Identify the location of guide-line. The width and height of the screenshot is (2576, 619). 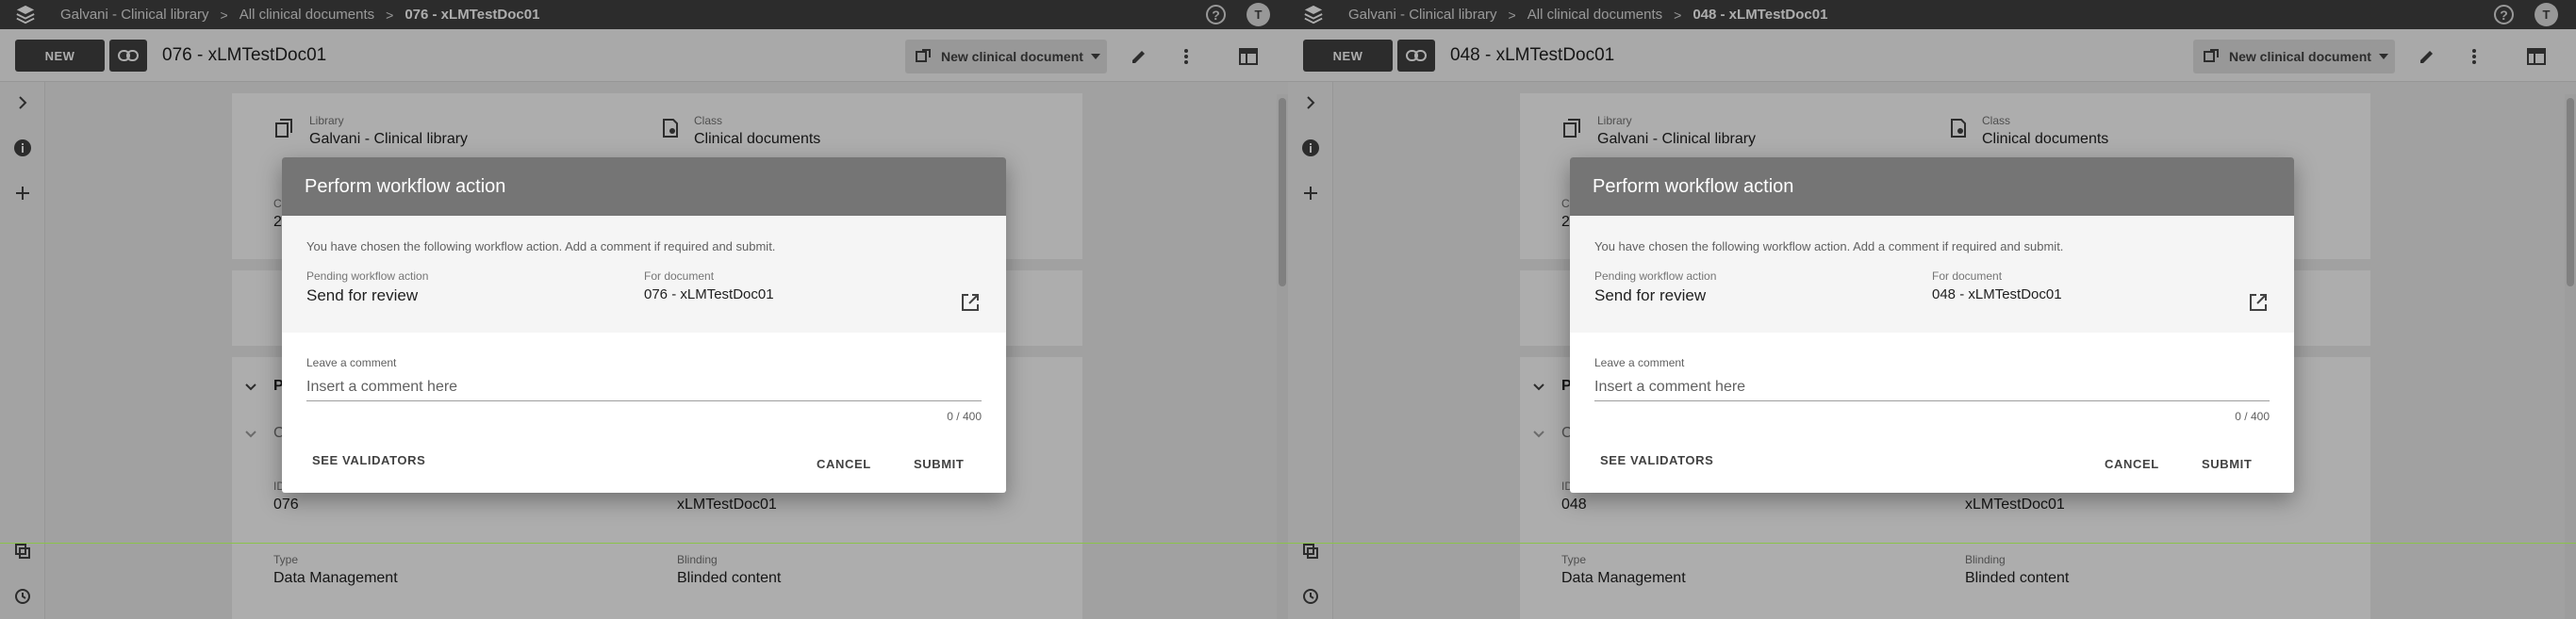
(1288, 543).